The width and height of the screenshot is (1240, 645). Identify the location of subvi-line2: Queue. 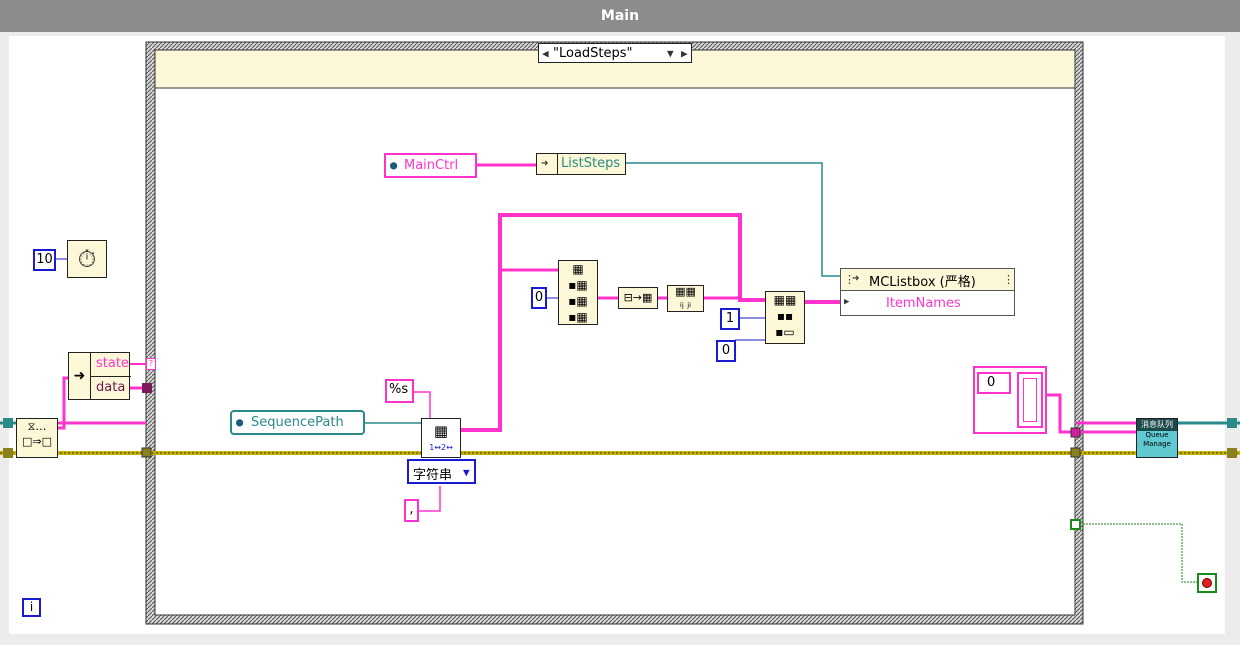
(1157, 435).